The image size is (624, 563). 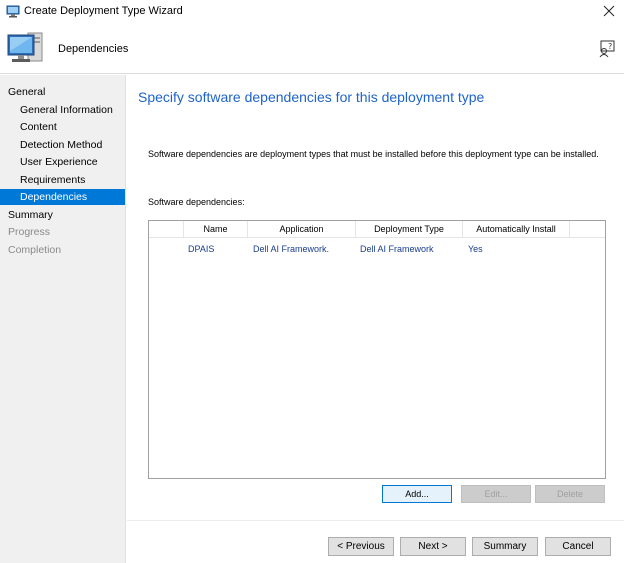 What do you see at coordinates (361, 546) in the screenshot?
I see `previous-button: < Previous` at bounding box center [361, 546].